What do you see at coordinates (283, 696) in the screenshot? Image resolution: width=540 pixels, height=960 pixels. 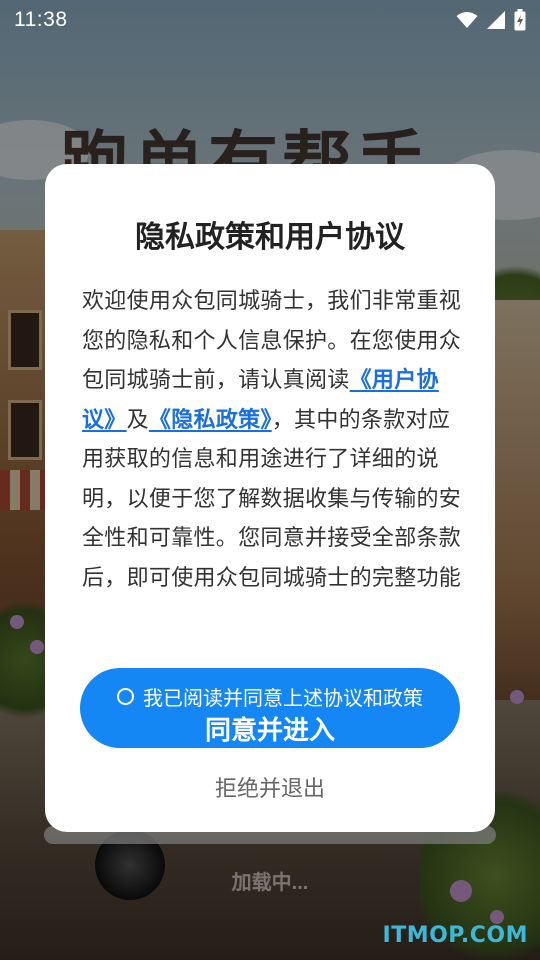 I see `agree-checkbox-label: 我已阅读并同意上述协议和政策` at bounding box center [283, 696].